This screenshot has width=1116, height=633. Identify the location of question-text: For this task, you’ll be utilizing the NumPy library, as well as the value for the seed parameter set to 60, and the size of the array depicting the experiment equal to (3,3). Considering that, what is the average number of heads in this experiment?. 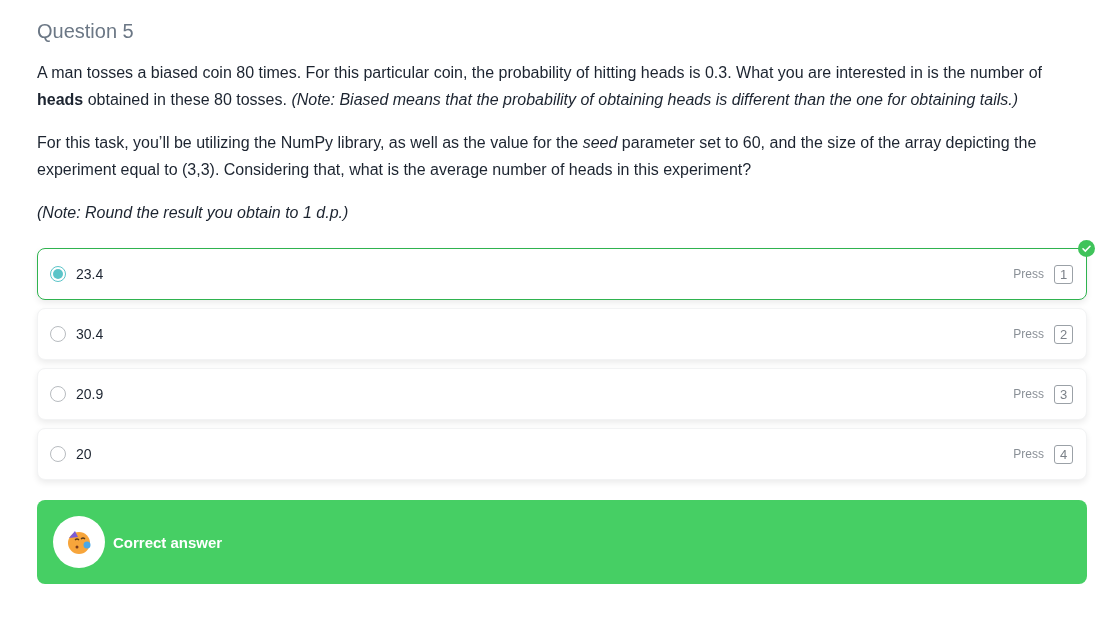
(537, 156).